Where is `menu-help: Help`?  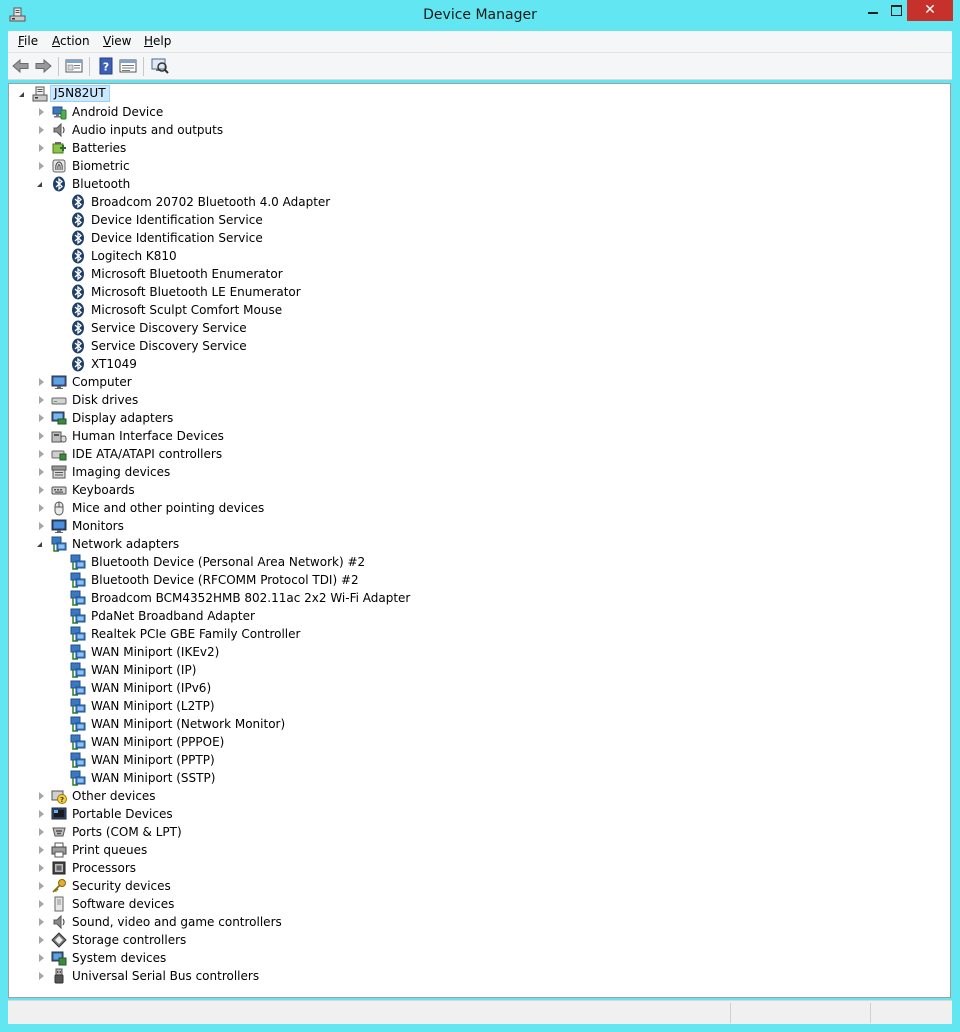
menu-help: Help is located at coordinates (157, 41).